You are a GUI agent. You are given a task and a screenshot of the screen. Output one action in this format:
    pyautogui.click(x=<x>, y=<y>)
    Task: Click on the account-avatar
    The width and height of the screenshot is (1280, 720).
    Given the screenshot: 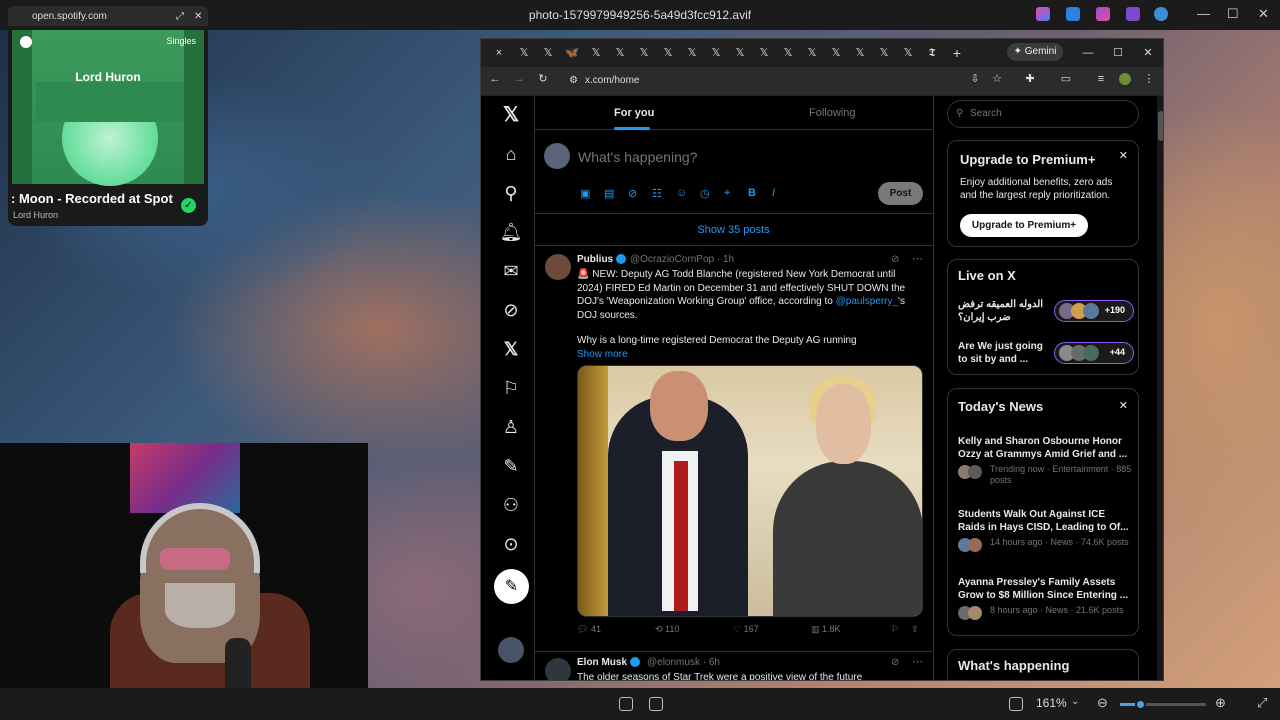 What is the action you would take?
    pyautogui.click(x=511, y=650)
    